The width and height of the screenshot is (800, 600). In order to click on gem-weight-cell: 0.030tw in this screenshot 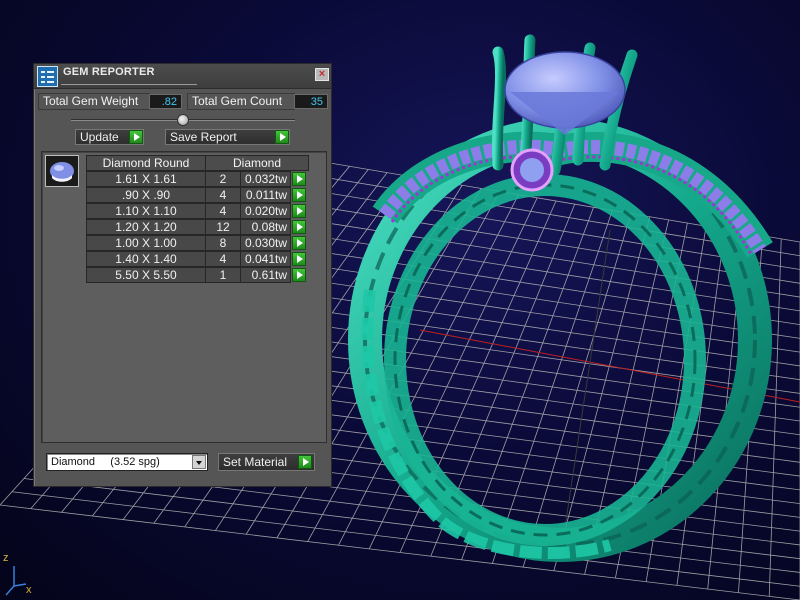, I will do `click(265, 243)`.